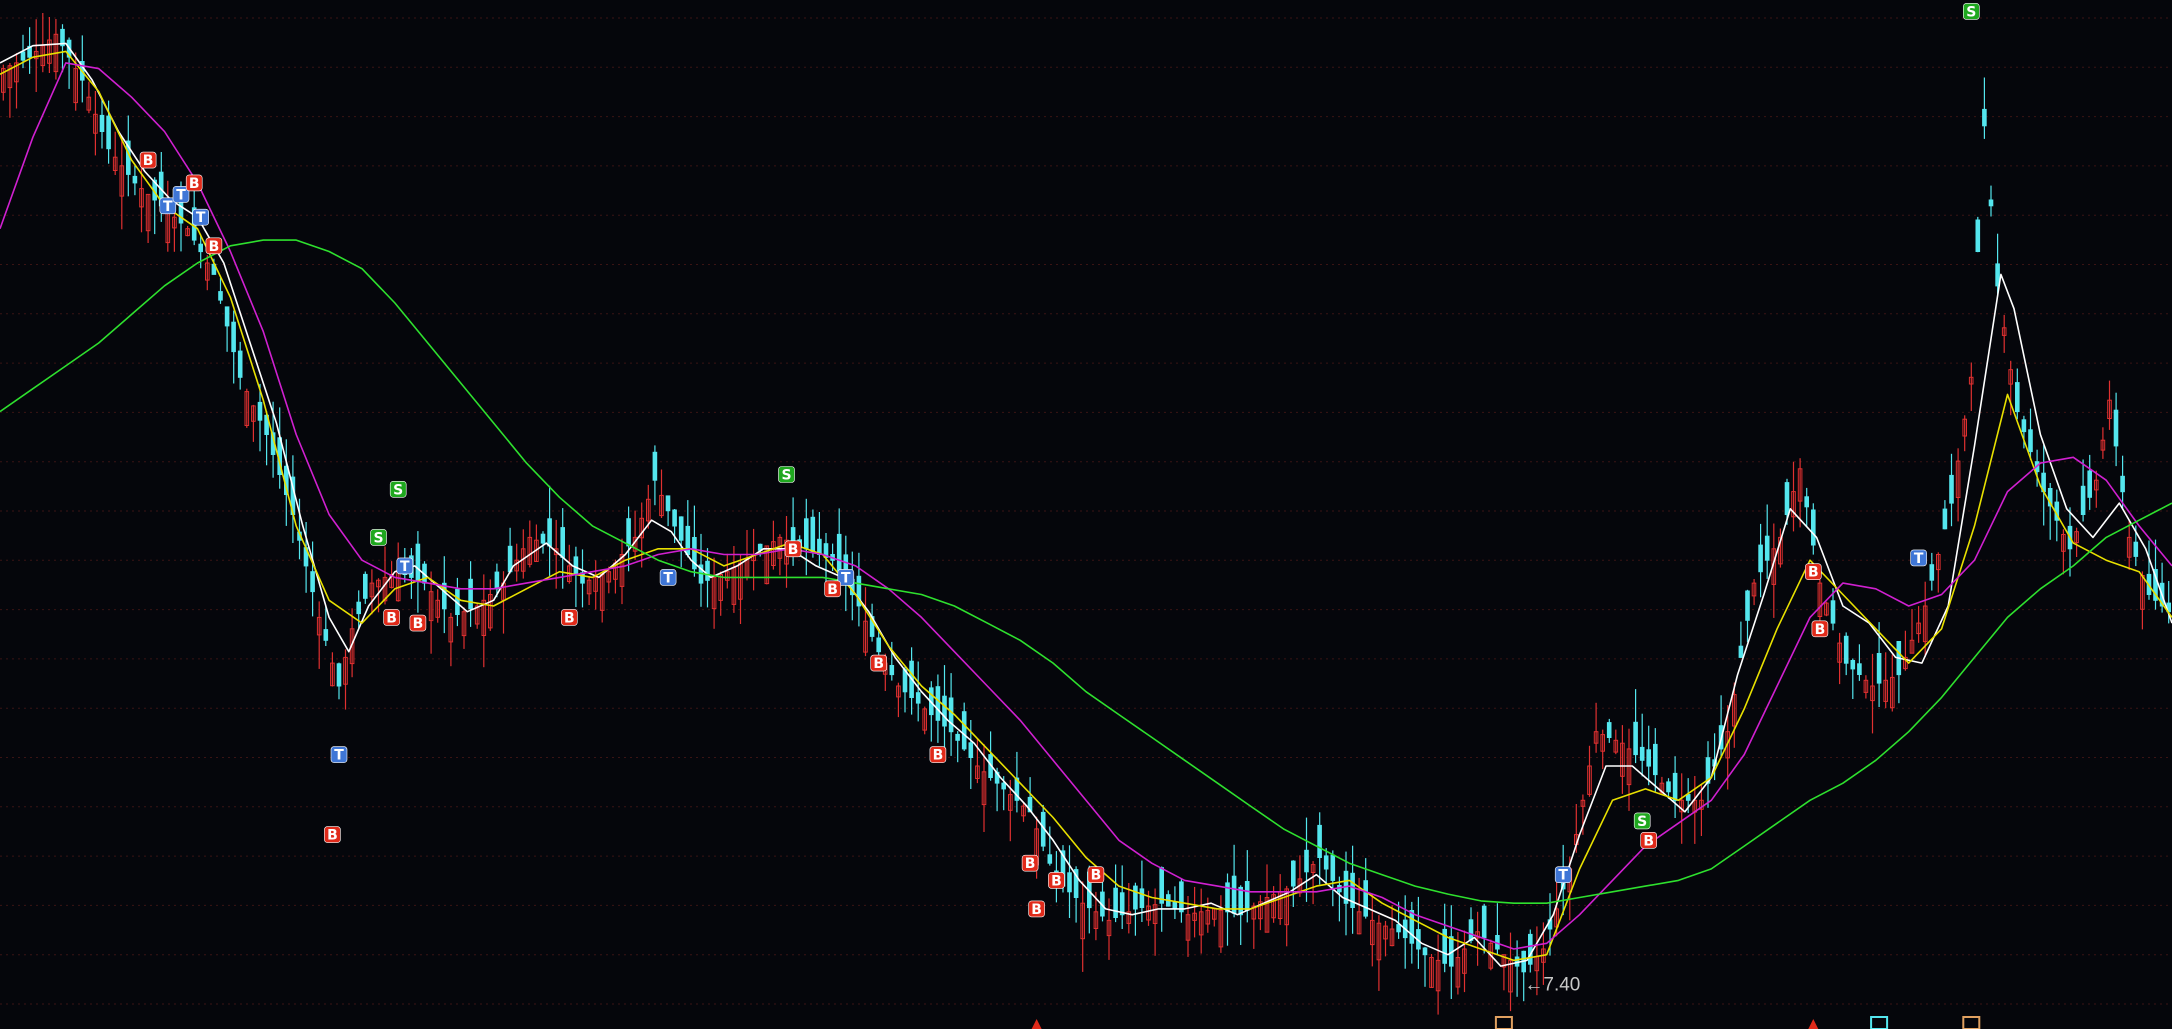 The height and width of the screenshot is (1029, 2172). I want to click on signal-marker-S: S, so click(1642, 821).